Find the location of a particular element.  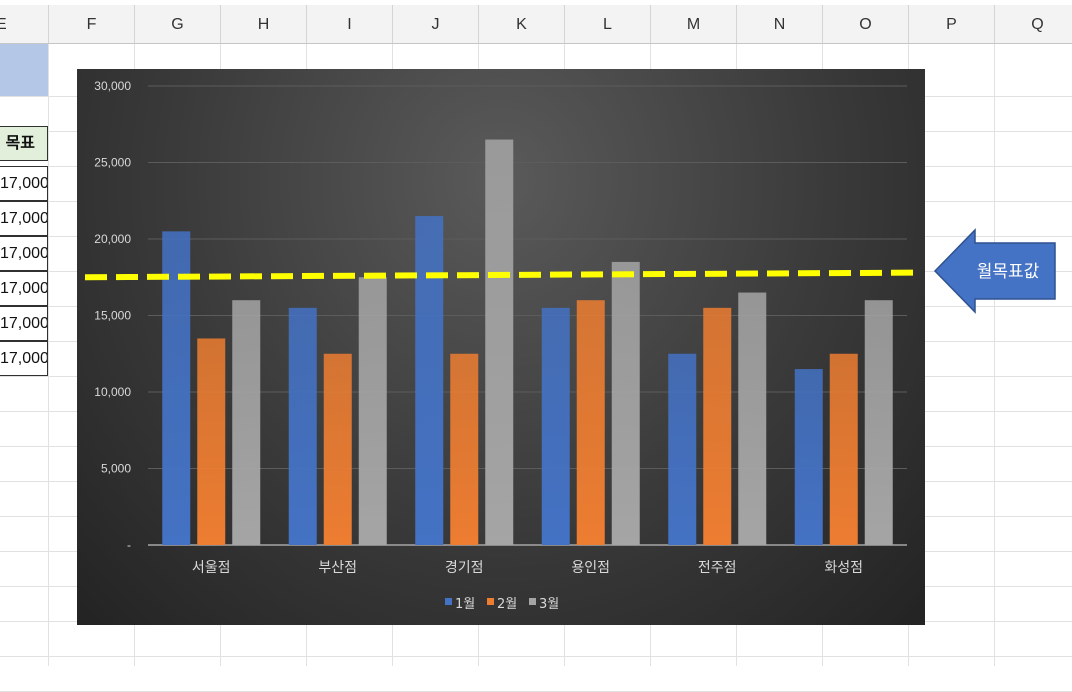

column-header: H is located at coordinates (263, 24).